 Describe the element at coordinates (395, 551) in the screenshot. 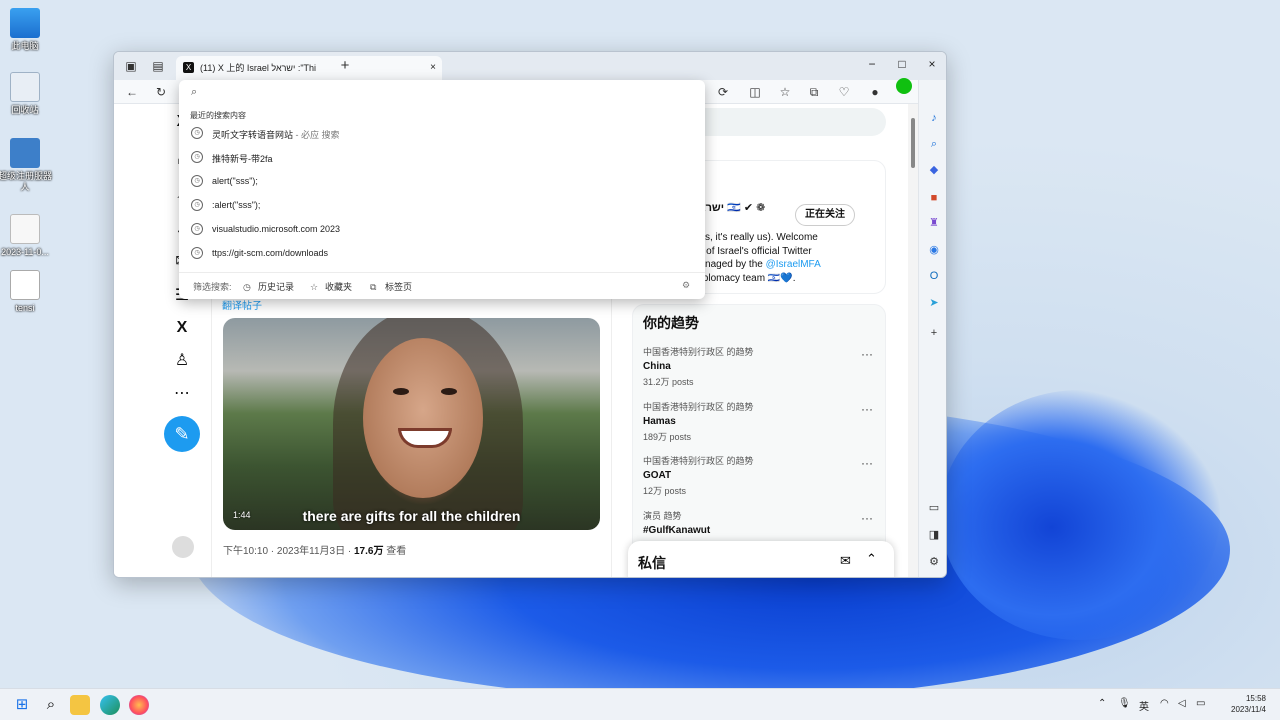

I see `views-label: 查看` at that location.